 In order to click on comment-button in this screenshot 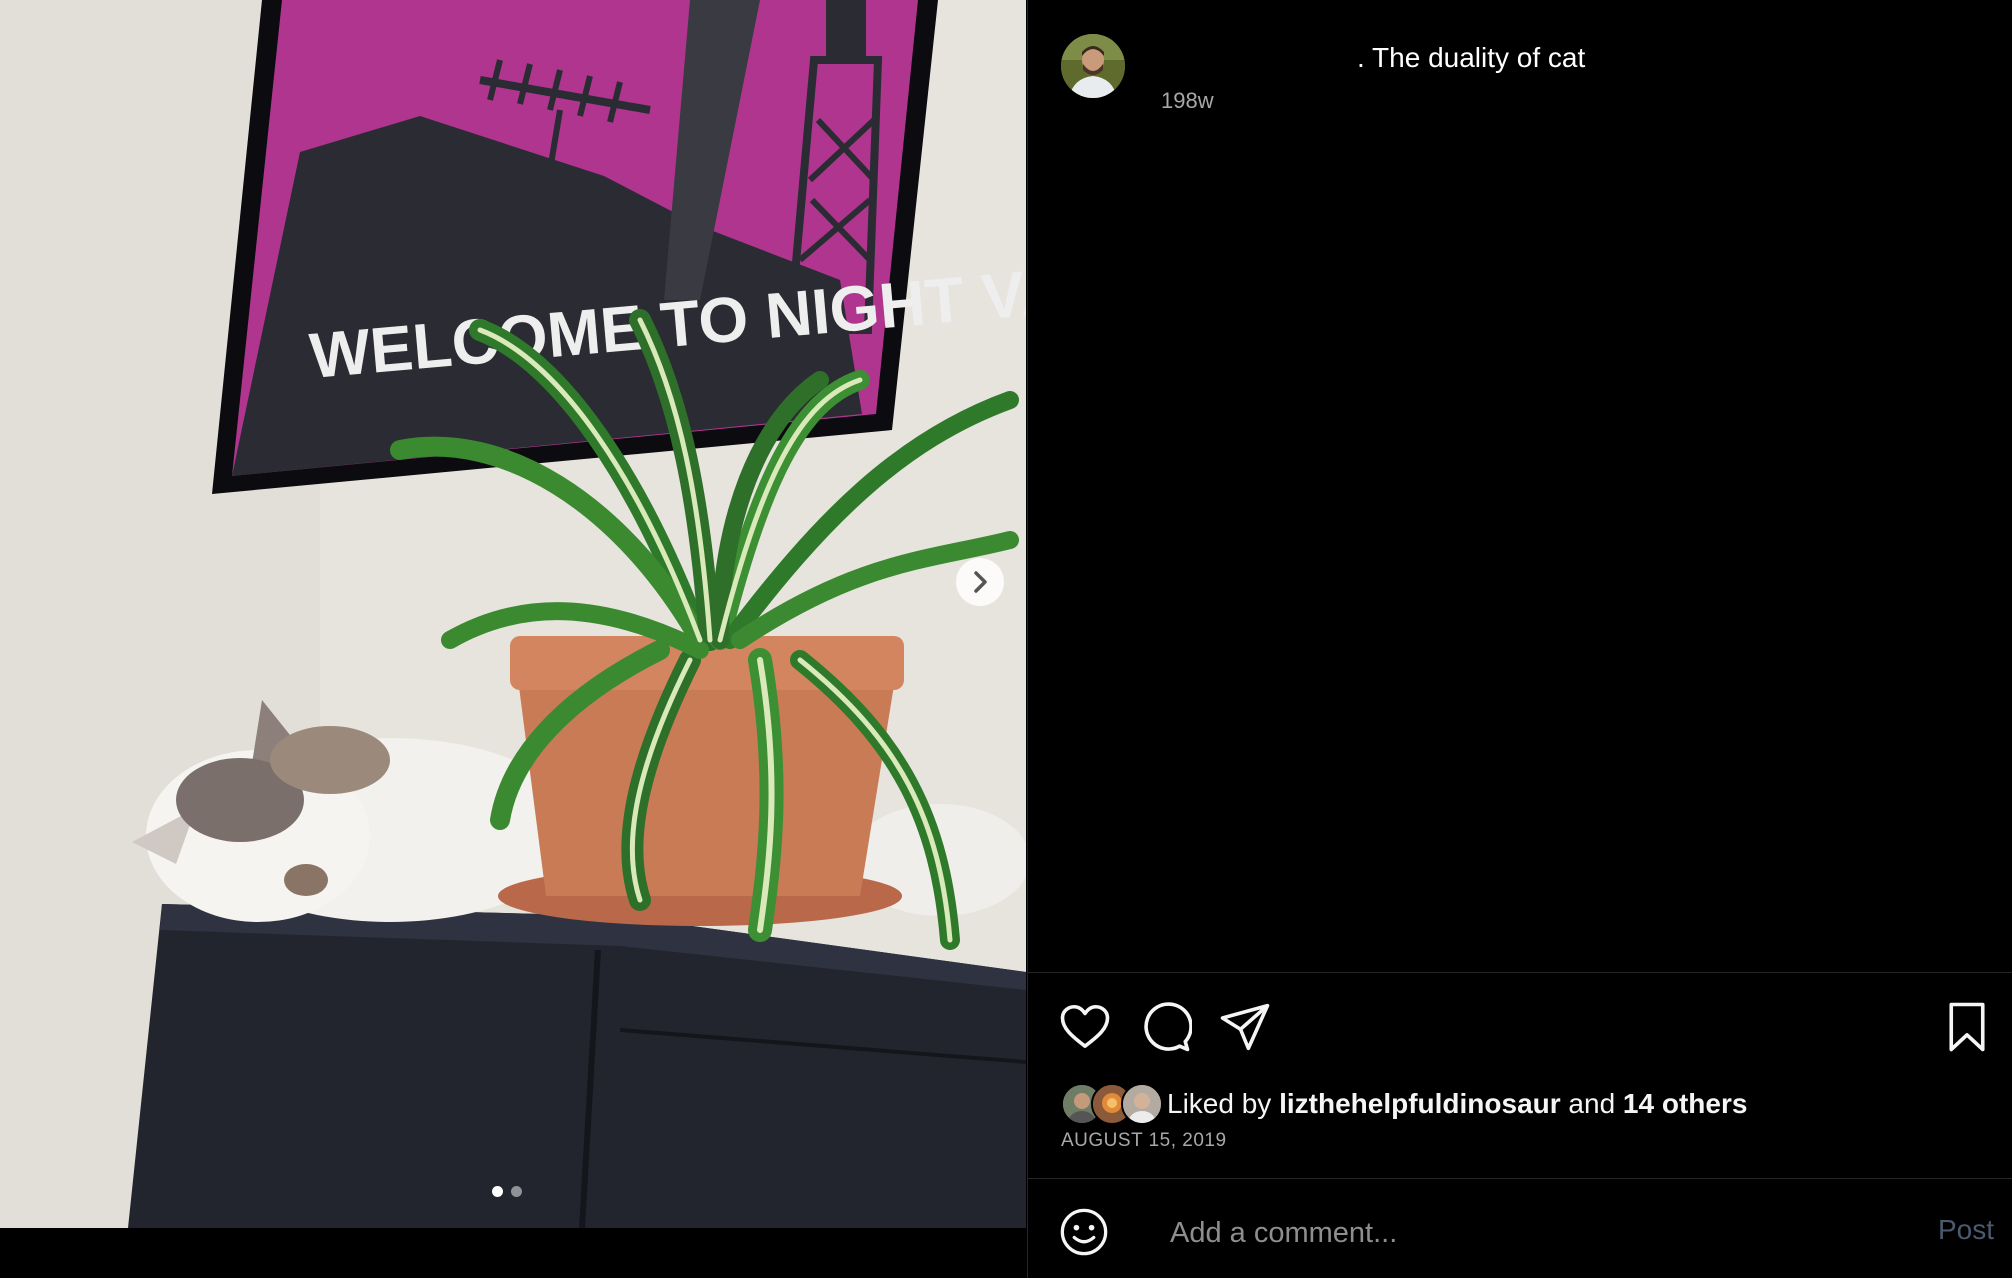, I will do `click(1165, 1027)`.